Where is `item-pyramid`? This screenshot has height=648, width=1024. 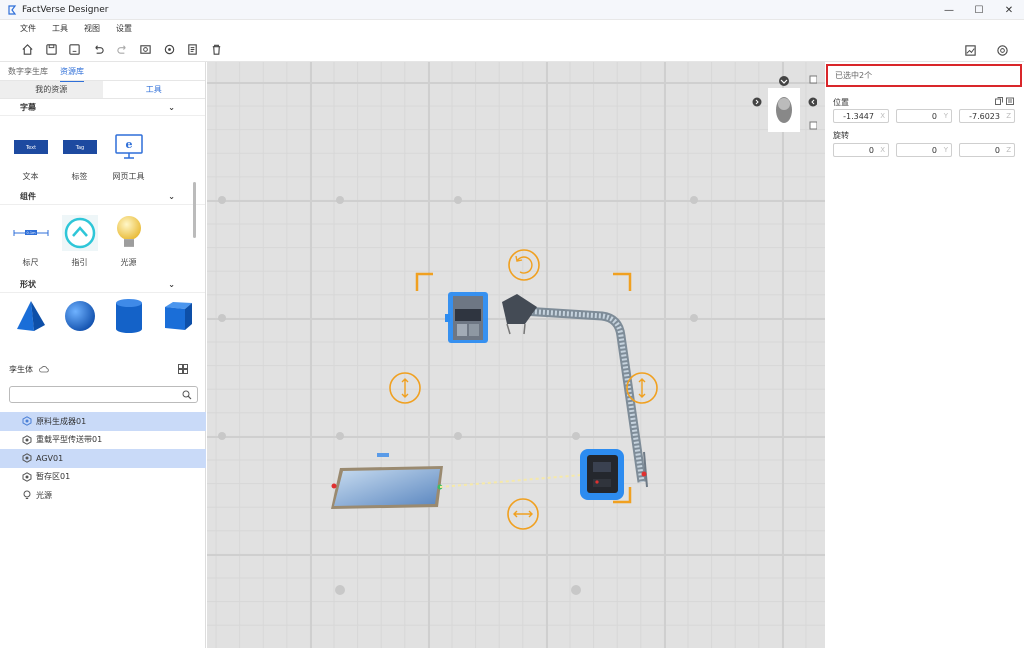 item-pyramid is located at coordinates (30, 316).